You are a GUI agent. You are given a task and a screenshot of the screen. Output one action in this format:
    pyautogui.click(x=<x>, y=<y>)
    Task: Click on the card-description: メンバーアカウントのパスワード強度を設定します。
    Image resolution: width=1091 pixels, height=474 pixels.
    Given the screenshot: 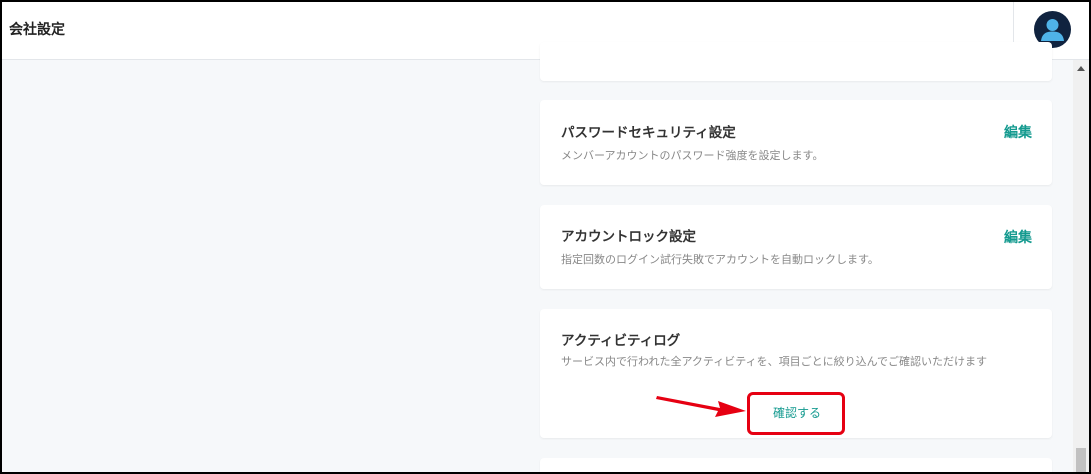 What is the action you would take?
    pyautogui.click(x=692, y=155)
    